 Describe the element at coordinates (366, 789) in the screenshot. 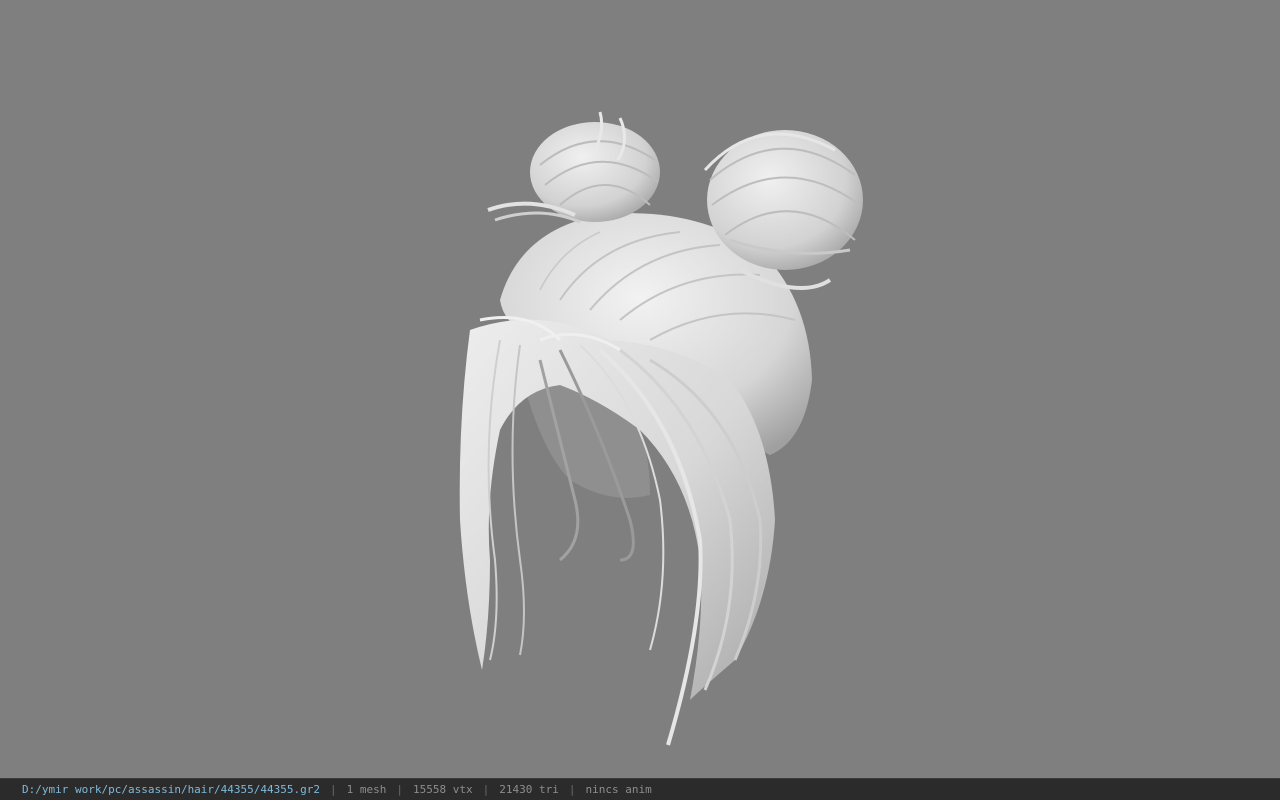

I see `mesh-count: 1 mesh` at that location.